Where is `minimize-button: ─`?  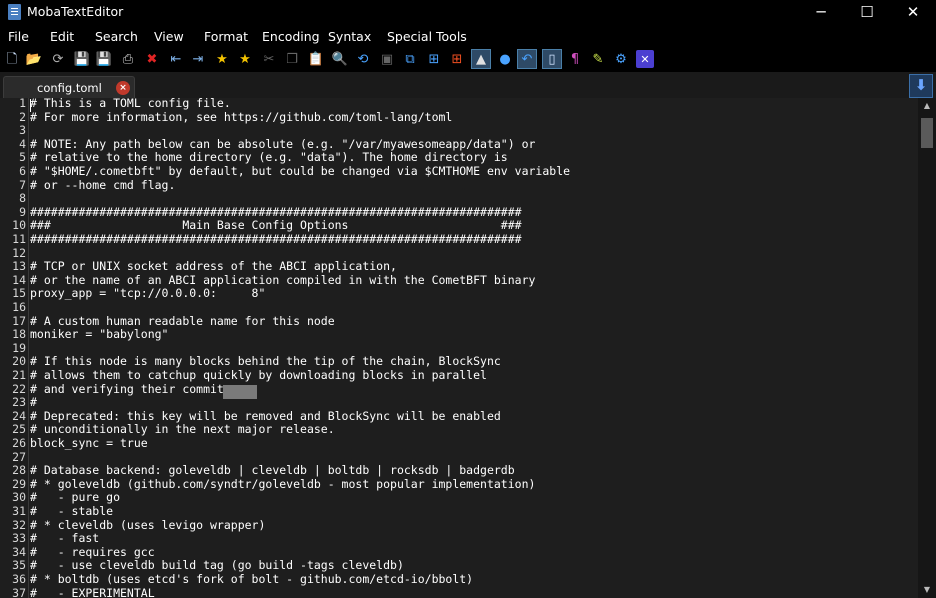
minimize-button: ─ is located at coordinates (821, 12).